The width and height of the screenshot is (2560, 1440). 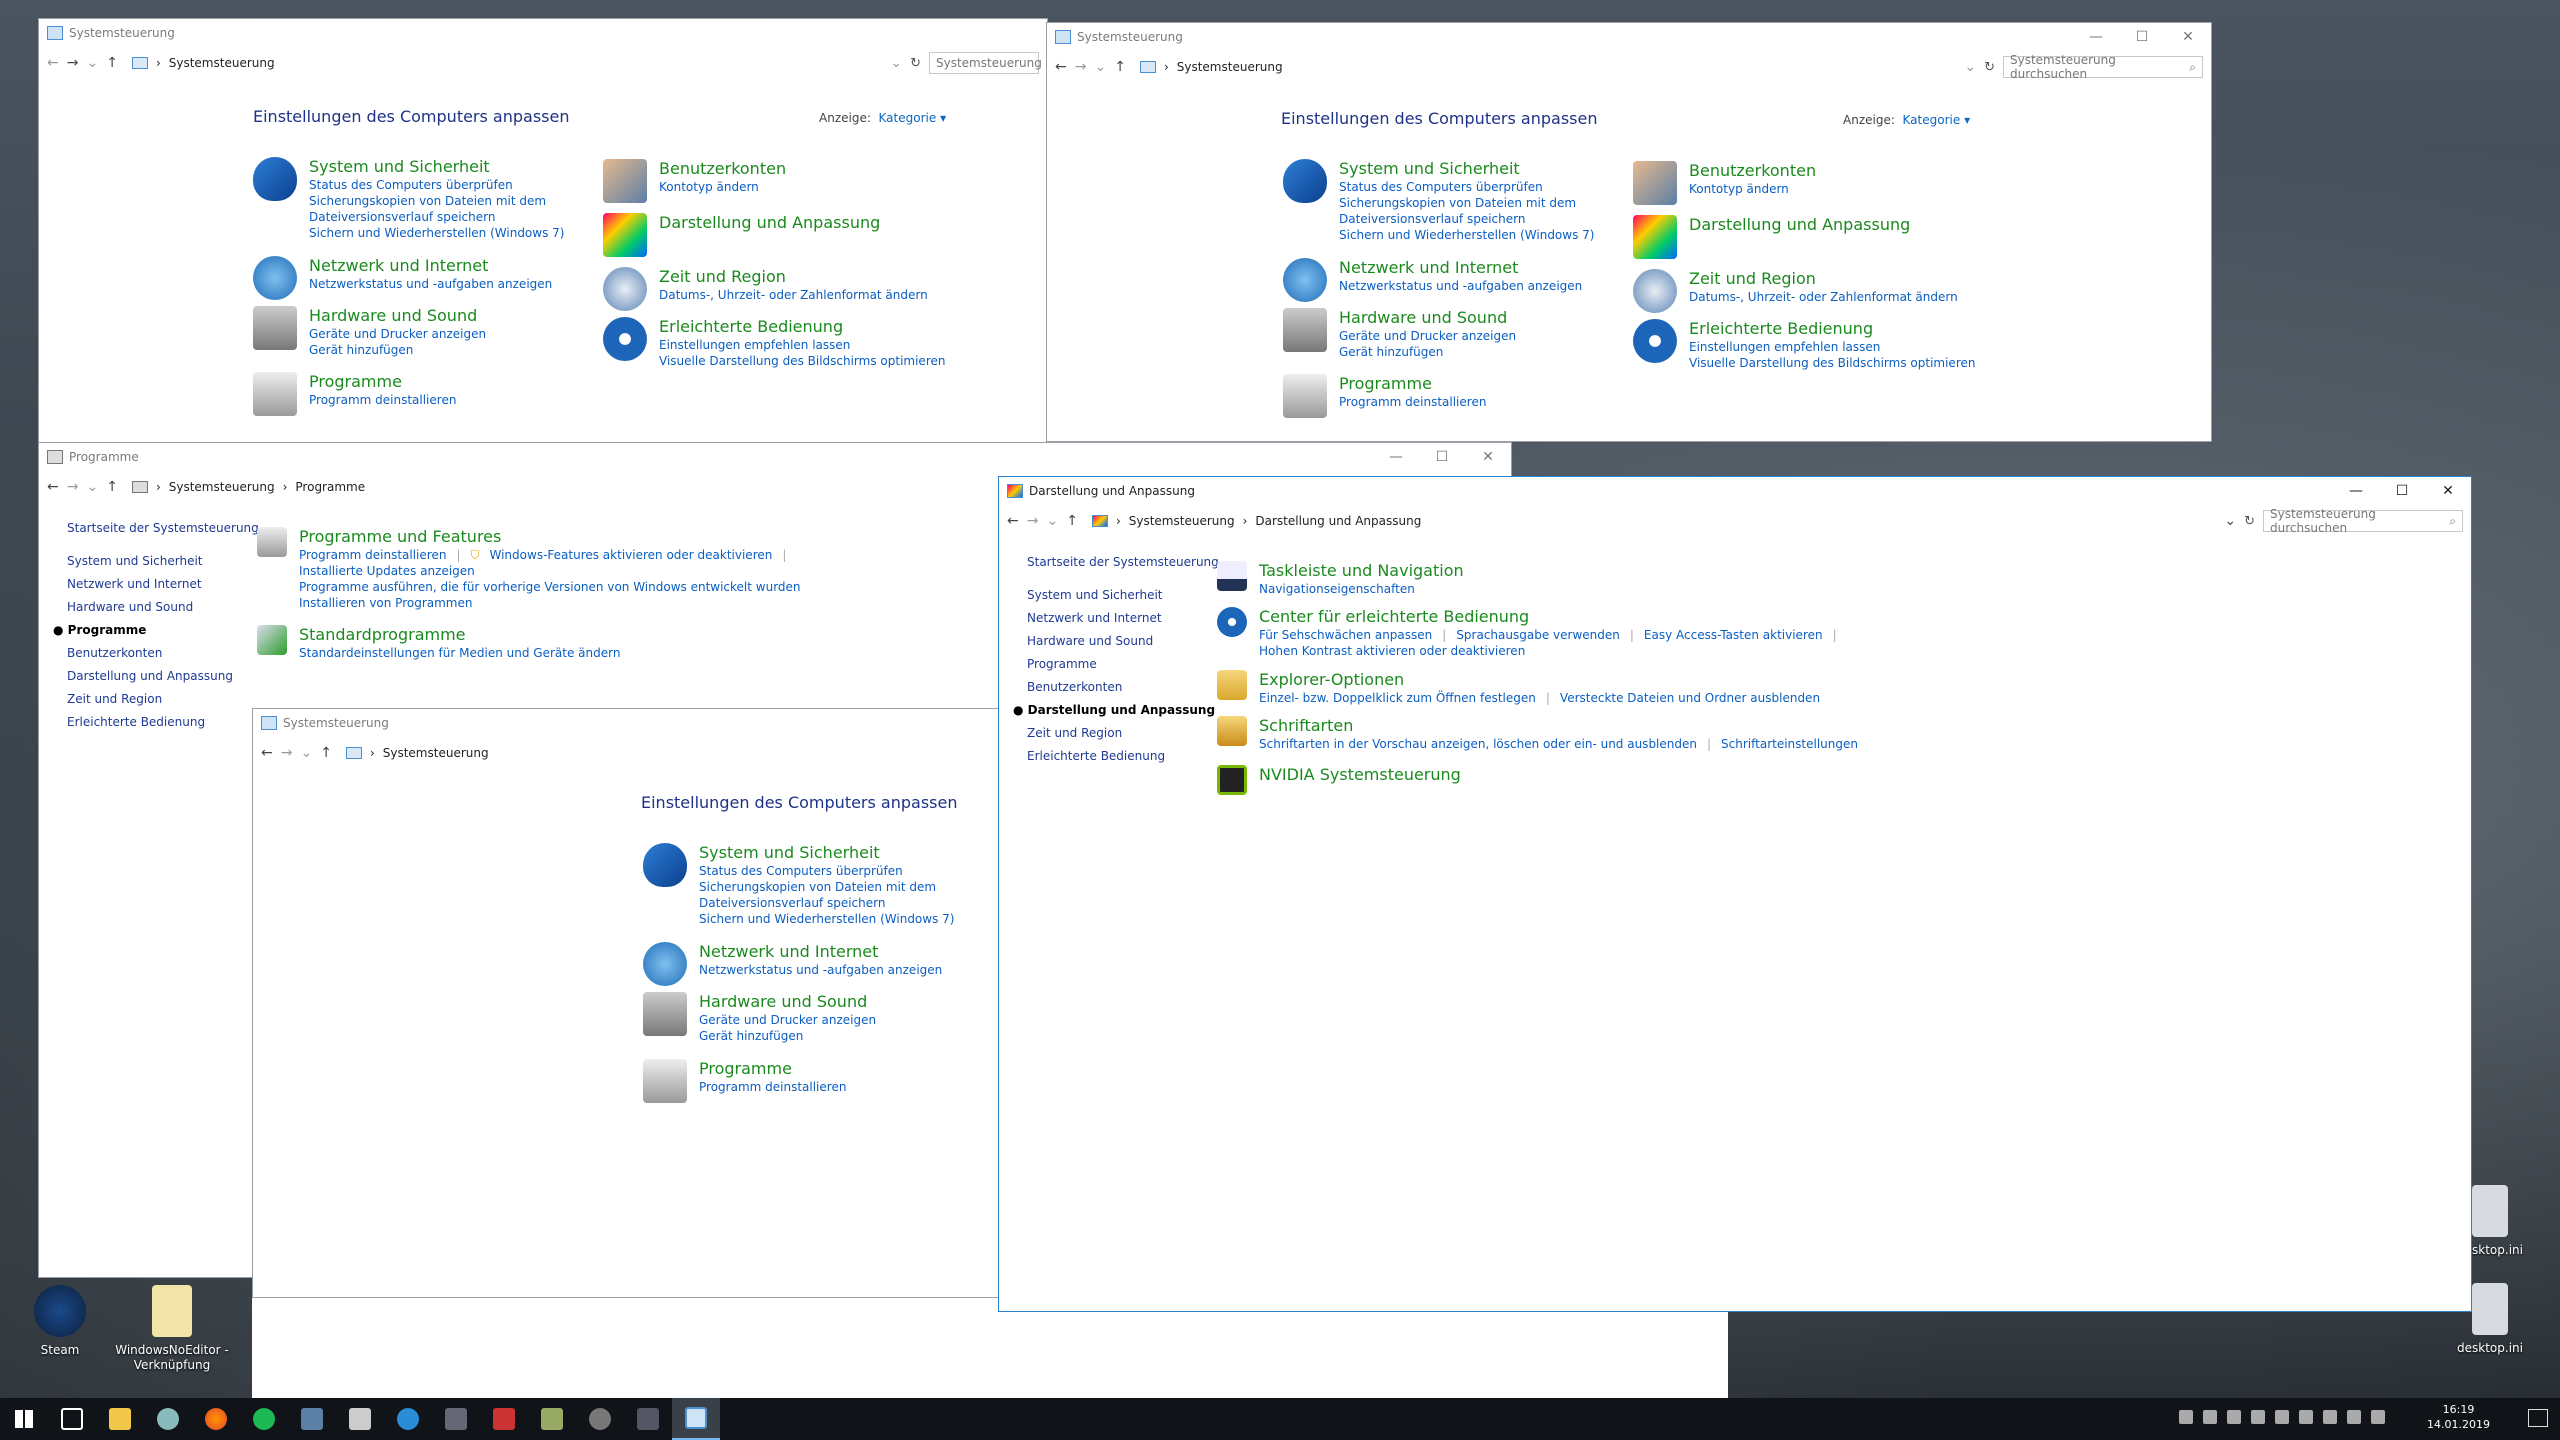 I want to click on category-link: Kontotyp ändern, so click(x=722, y=187).